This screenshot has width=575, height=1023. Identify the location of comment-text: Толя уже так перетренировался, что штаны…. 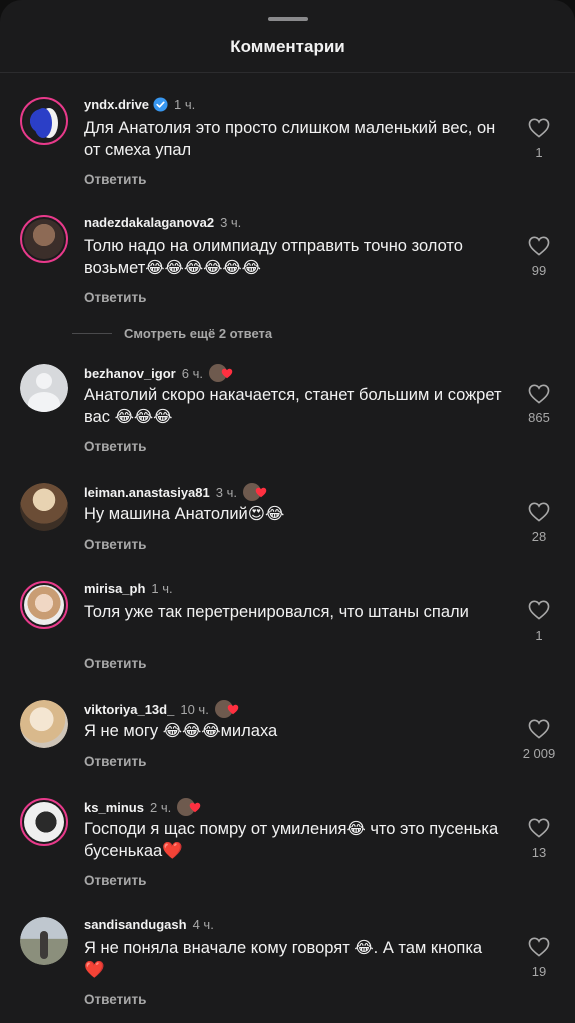
(276, 612).